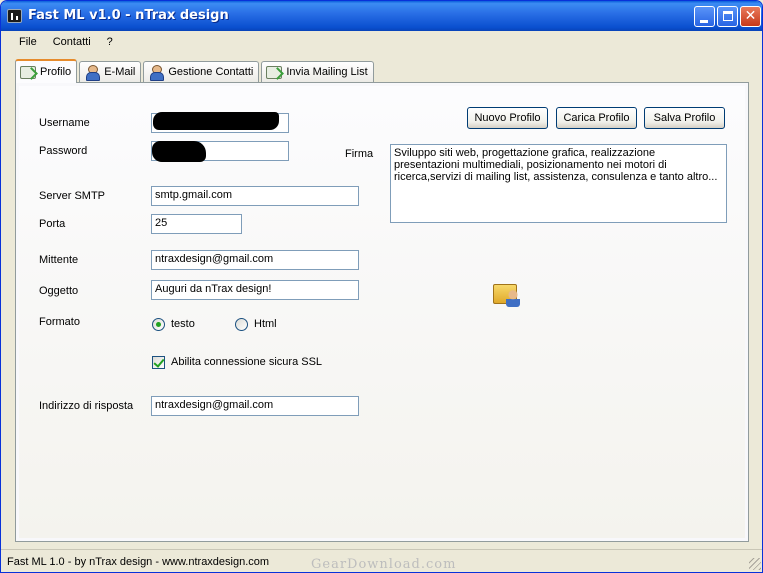  Describe the element at coordinates (52, 224) in the screenshot. I see `porta-label: Porta` at that location.